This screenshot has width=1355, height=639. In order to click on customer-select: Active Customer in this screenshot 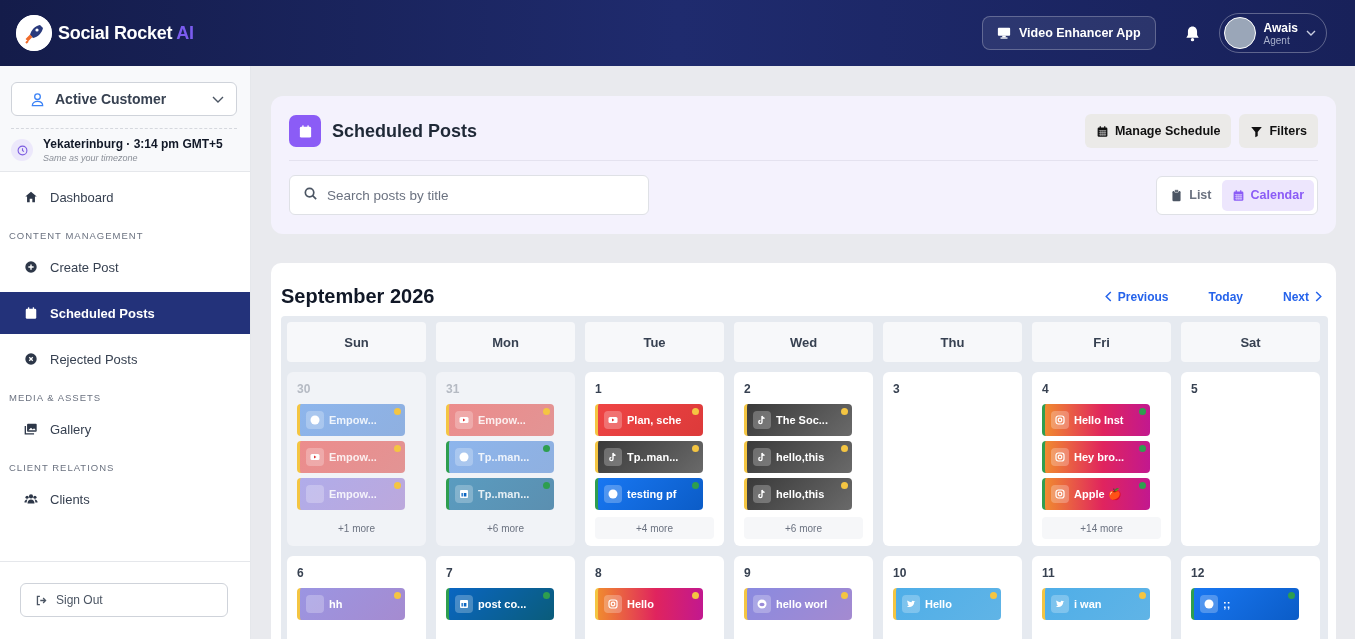, I will do `click(124, 99)`.